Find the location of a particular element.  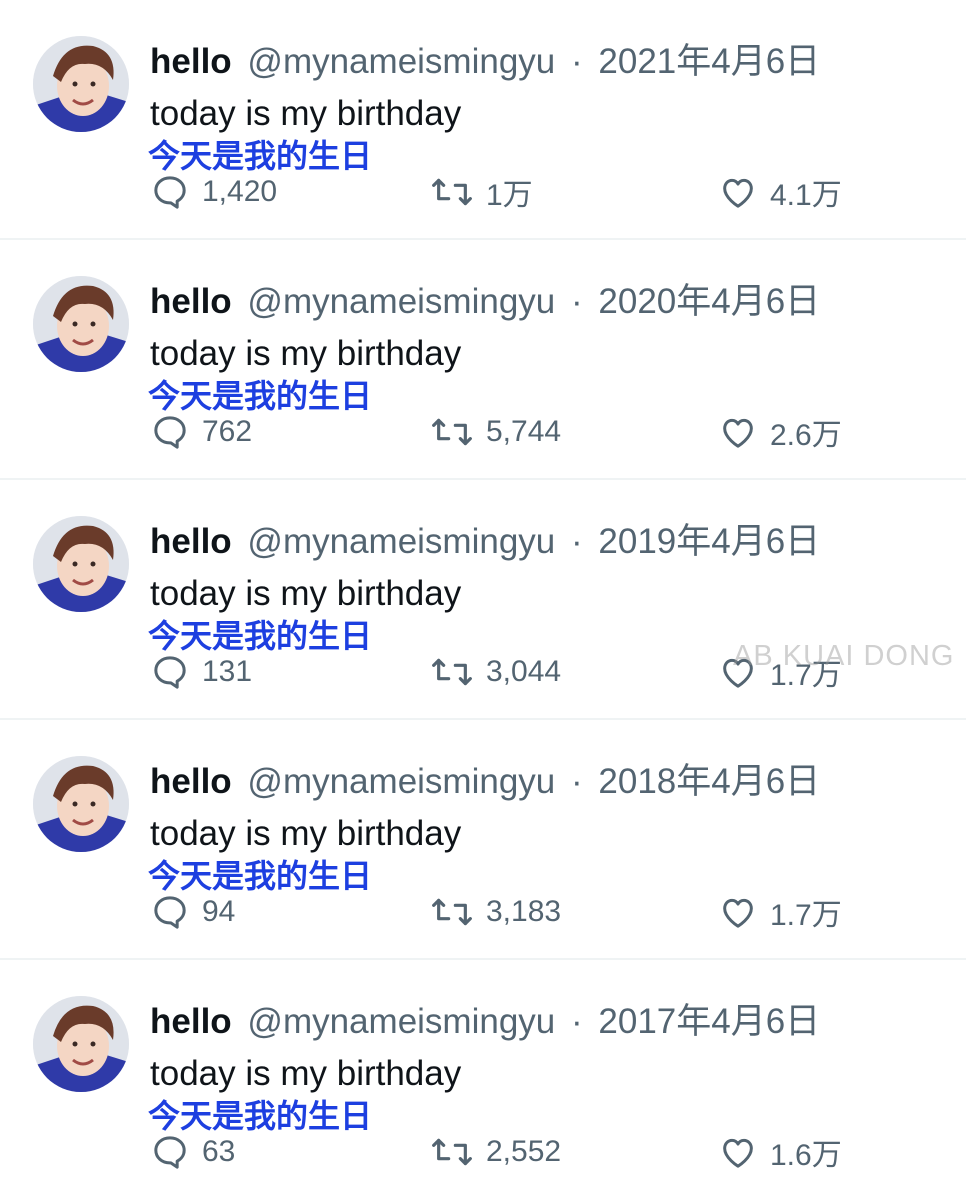

reply-count: 762 is located at coordinates (227, 431).